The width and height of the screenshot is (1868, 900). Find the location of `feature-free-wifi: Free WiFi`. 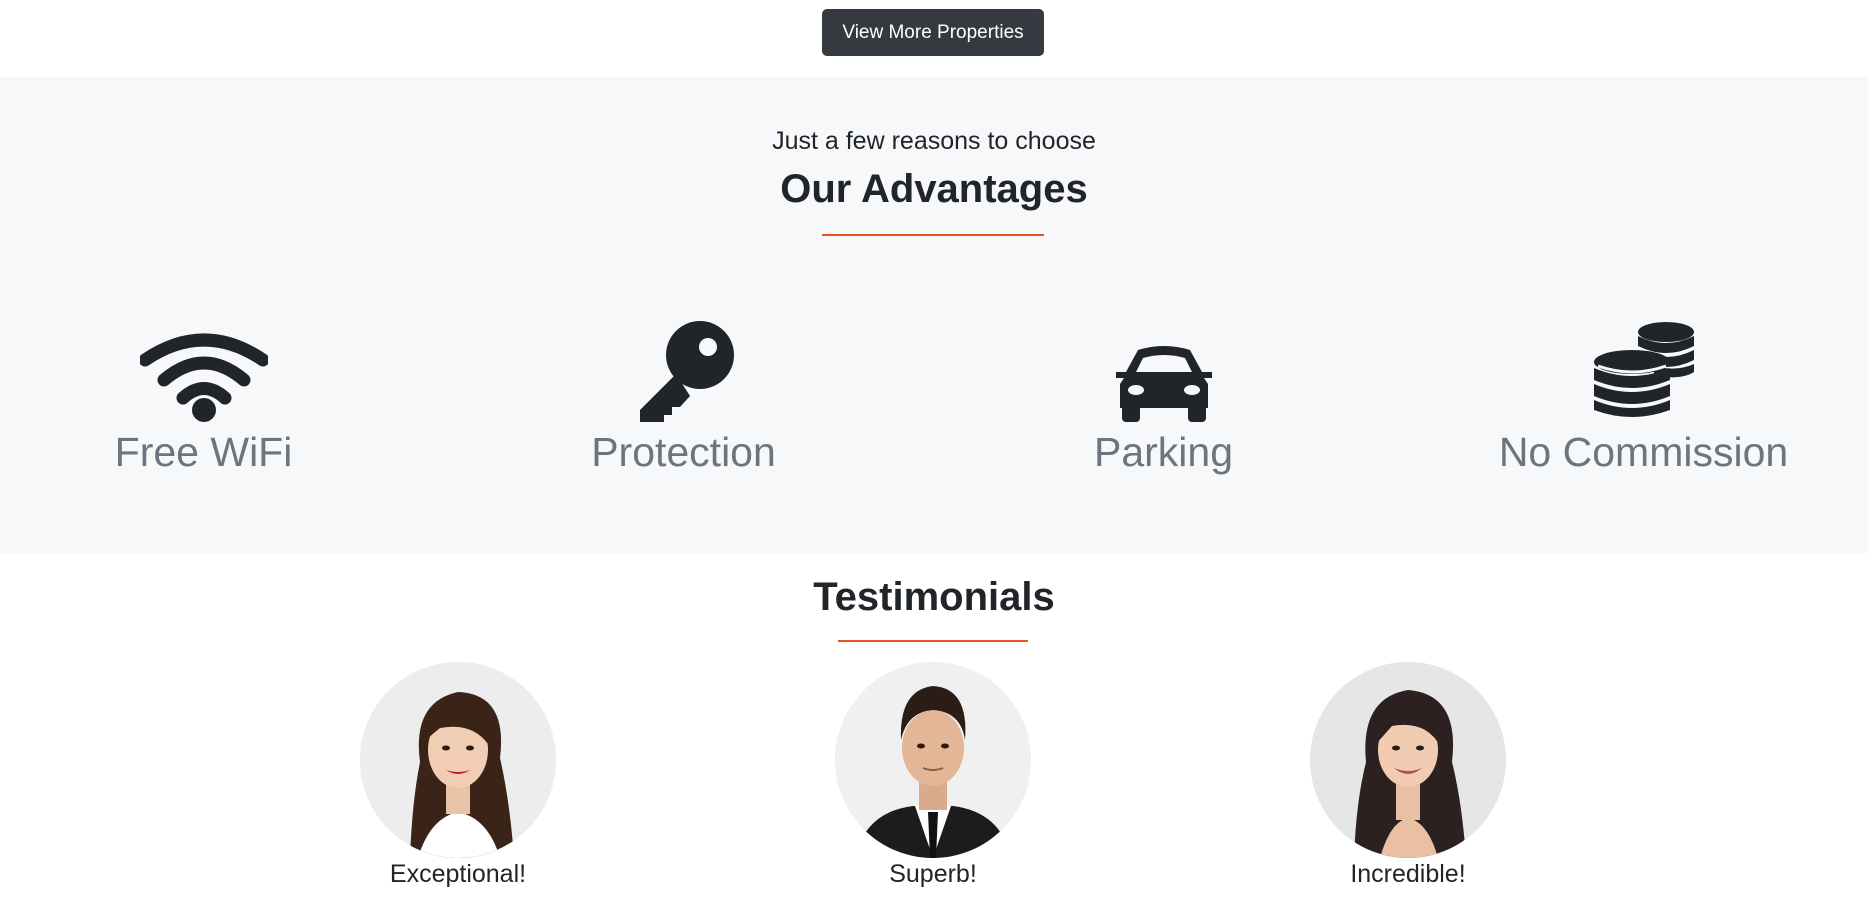

feature-free-wifi: Free WiFi is located at coordinates (218, 396).